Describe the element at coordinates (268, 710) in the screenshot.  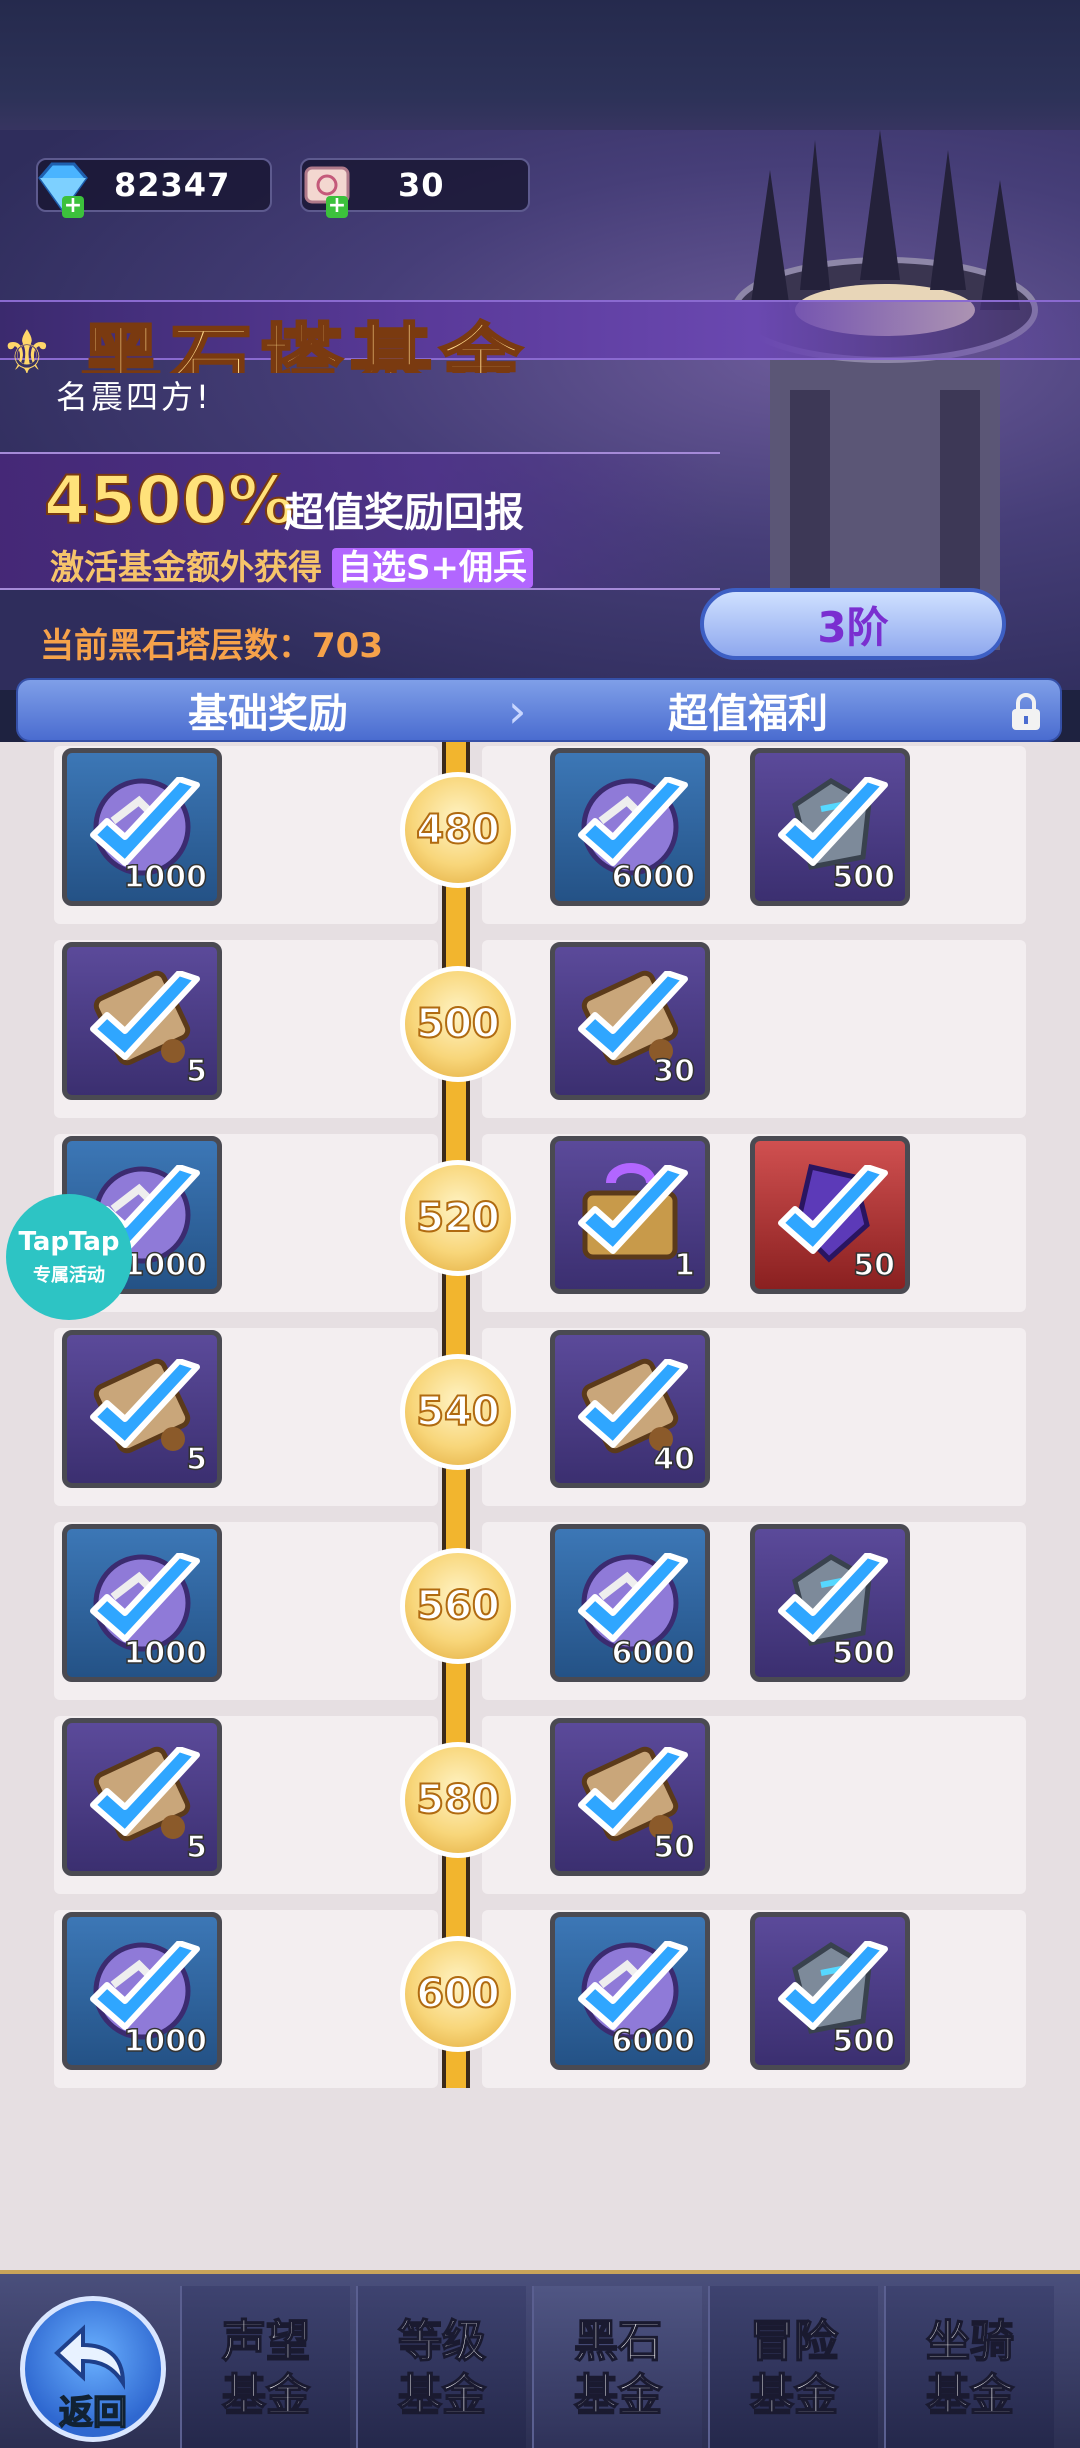
I see `tab-basic-rewards: 基础奖励` at that location.